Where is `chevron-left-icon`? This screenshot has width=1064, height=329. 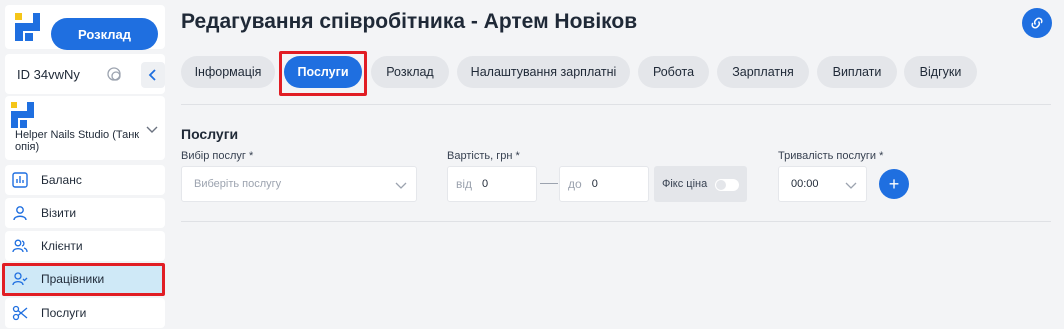 chevron-left-icon is located at coordinates (152, 75).